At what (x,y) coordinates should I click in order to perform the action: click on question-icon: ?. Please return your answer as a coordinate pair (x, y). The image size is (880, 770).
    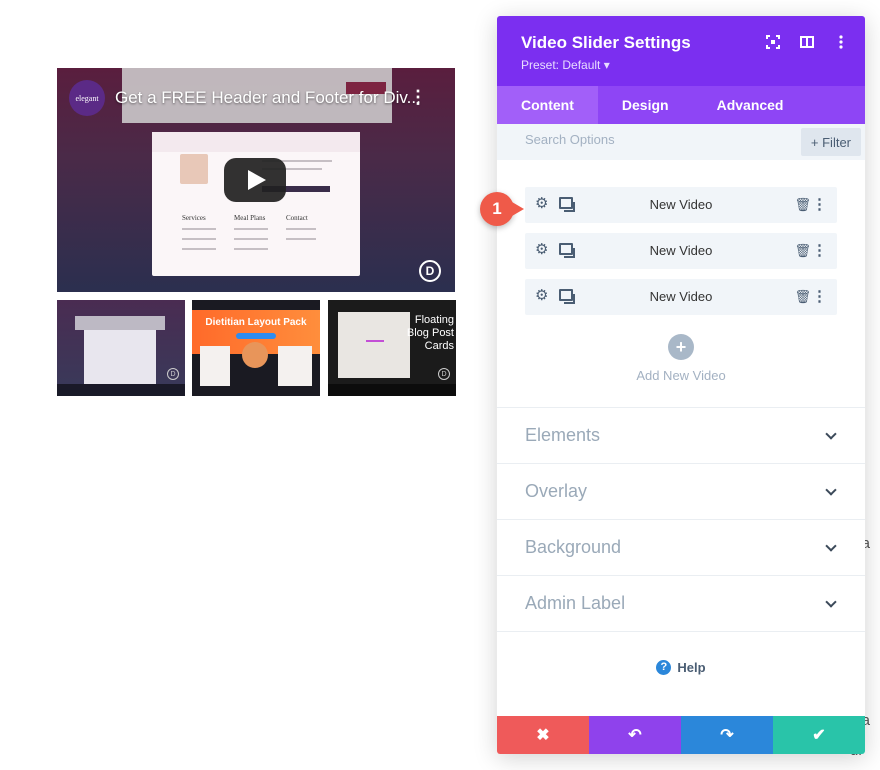
    Looking at the image, I should click on (664, 667).